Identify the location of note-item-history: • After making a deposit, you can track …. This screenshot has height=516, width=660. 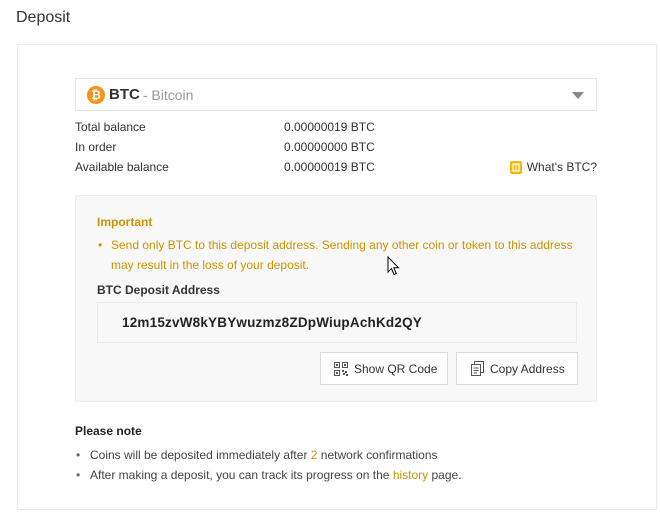
(269, 475).